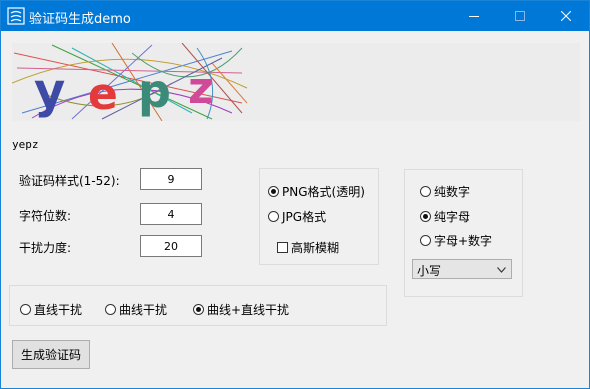 This screenshot has width=590, height=389. I want to click on digits-only-radio: 纯数字, so click(445, 191).